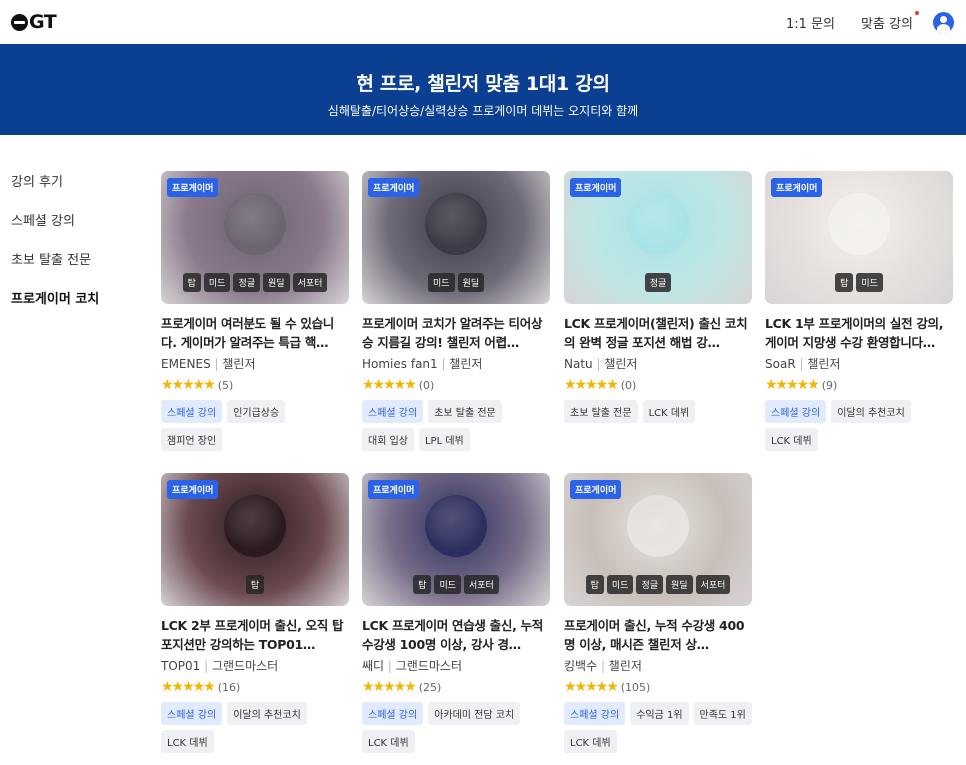 Image resolution: width=966 pixels, height=765 pixels. Describe the element at coordinates (456, 385) in the screenshot. I see `rating: ★★★★★ (0)` at that location.